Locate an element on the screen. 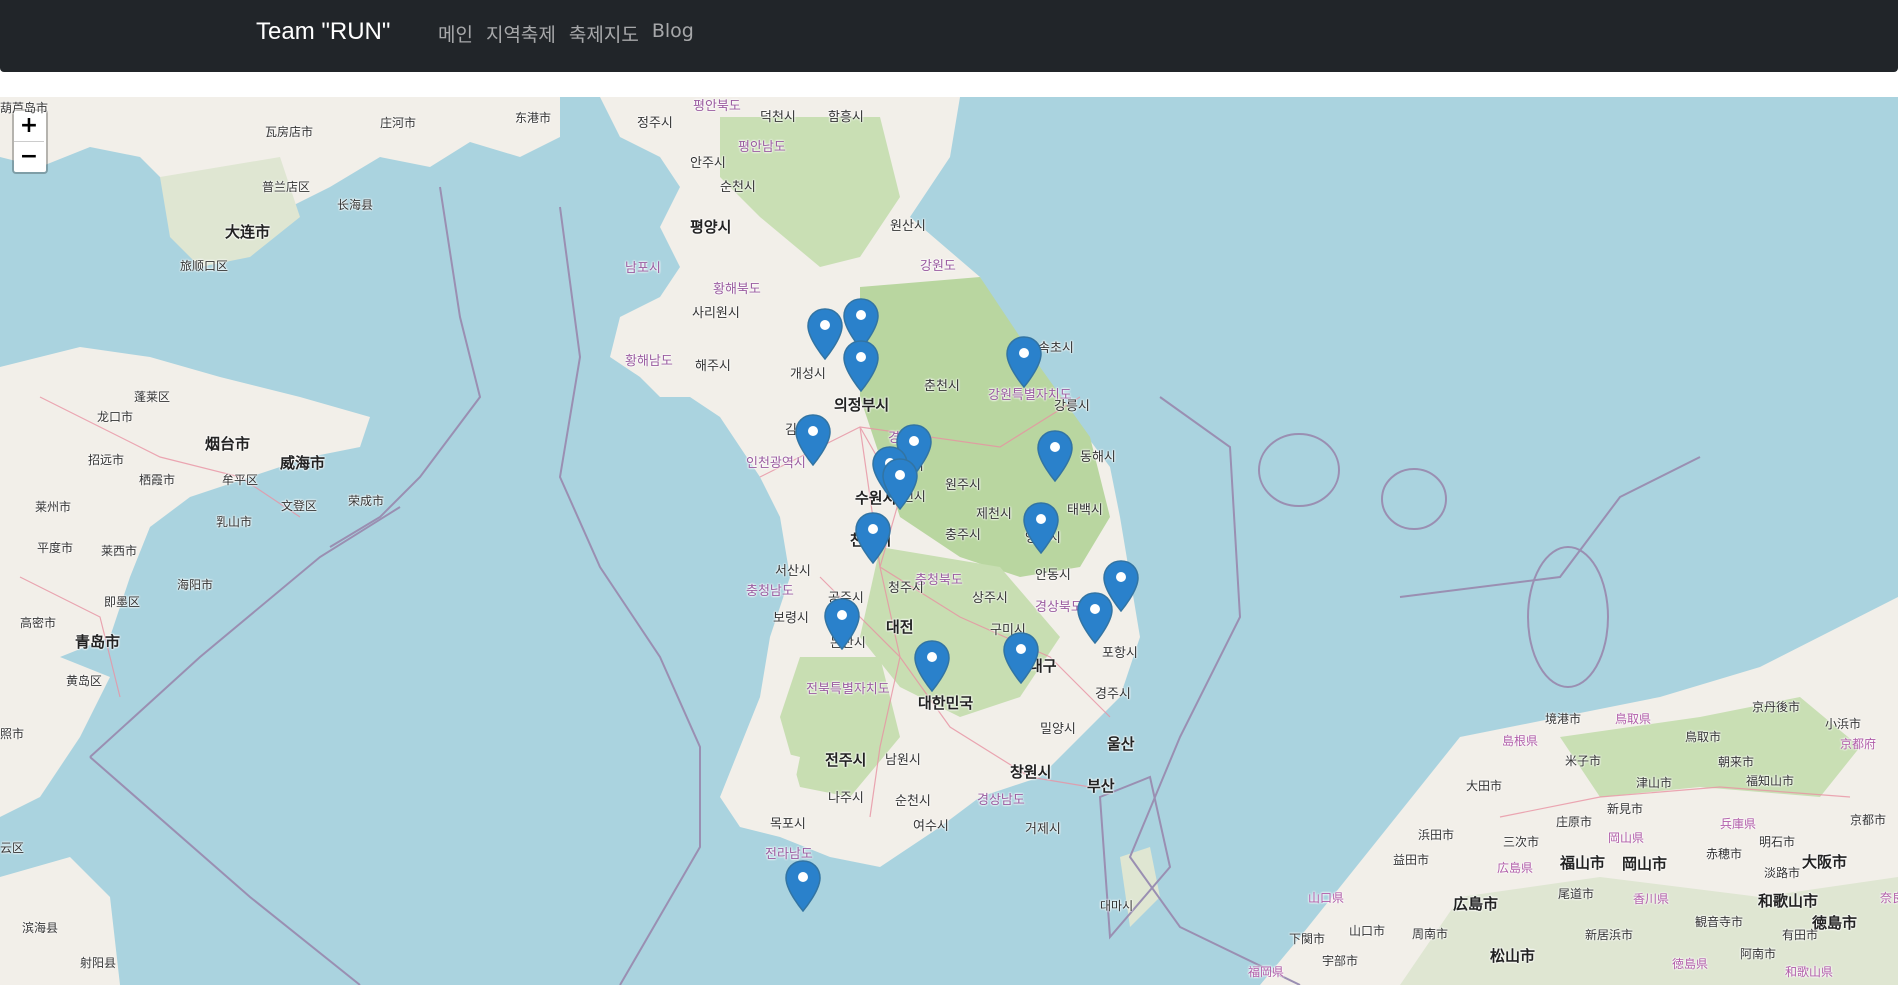 The width and height of the screenshot is (1898, 985). japan-place-label: 赤穂市 is located at coordinates (1724, 854).